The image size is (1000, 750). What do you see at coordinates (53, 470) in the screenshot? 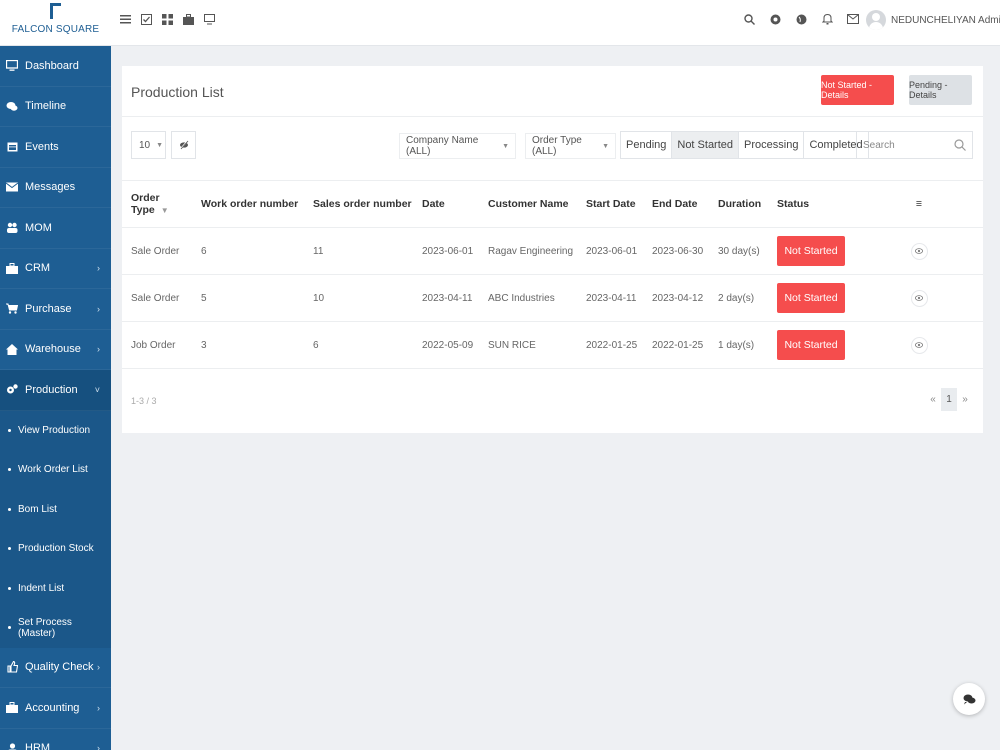
I see `sidebar-subitem-label: Work Order List` at bounding box center [53, 470].